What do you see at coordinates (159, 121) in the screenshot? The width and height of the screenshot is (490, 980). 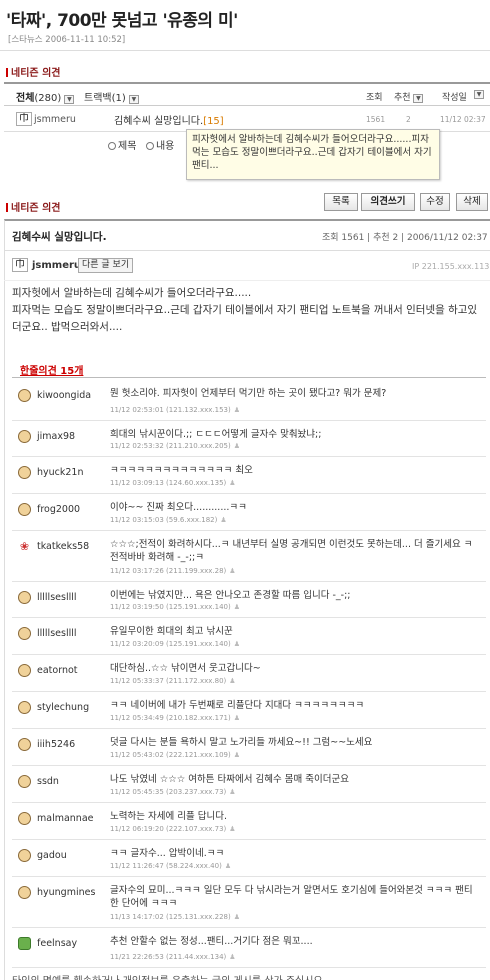 I see `row-title-text: 김혜수씨 실망입니다.` at bounding box center [159, 121].